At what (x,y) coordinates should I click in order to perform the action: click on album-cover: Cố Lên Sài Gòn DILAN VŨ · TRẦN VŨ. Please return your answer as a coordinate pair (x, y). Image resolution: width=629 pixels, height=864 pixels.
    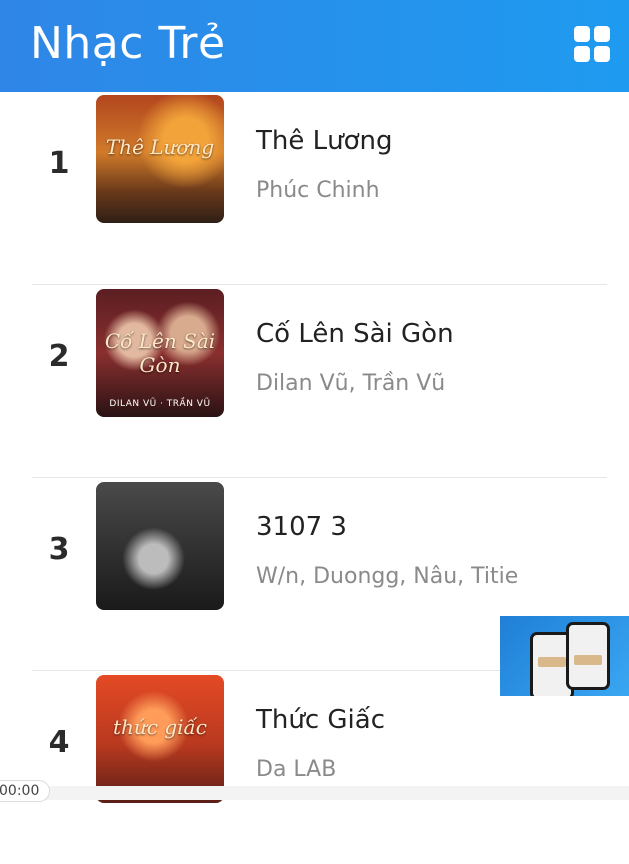
    Looking at the image, I should click on (160, 353).